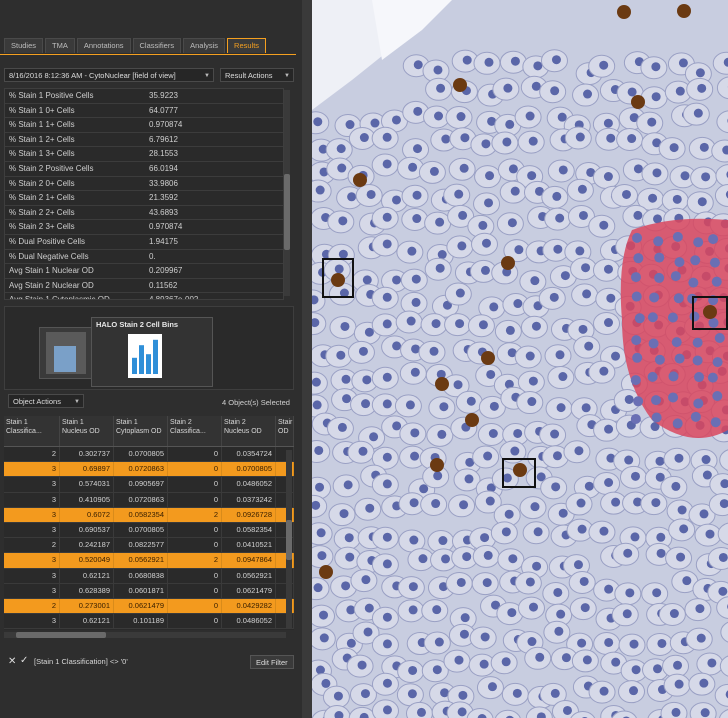 The image size is (728, 718). What do you see at coordinates (144, 169) in the screenshot?
I see `result-row: % Stain 2 Positive Cells 66.0194` at bounding box center [144, 169].